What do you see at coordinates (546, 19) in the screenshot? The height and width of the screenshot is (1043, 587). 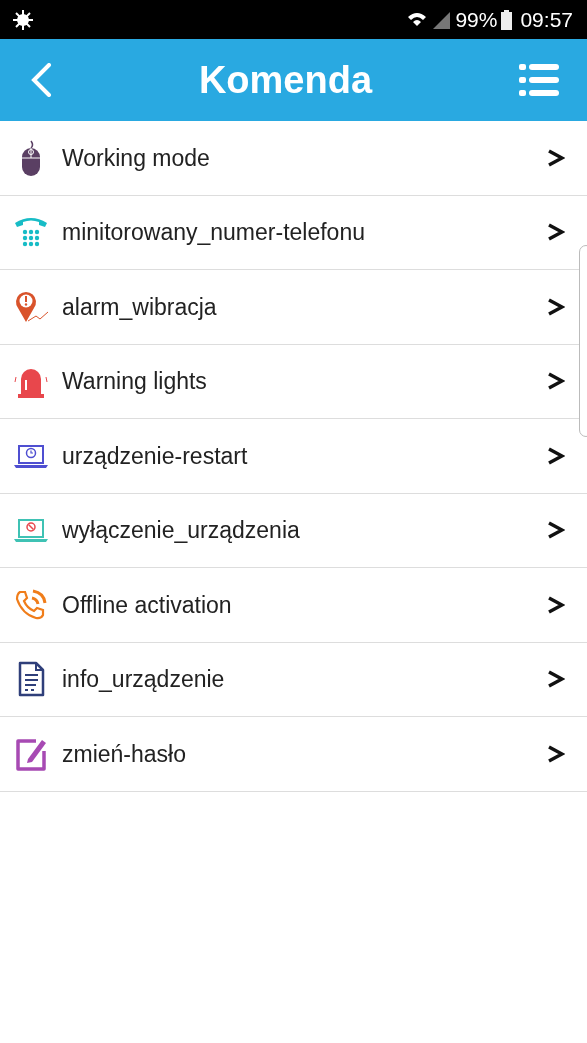 I see `clock: 09:57` at bounding box center [546, 19].